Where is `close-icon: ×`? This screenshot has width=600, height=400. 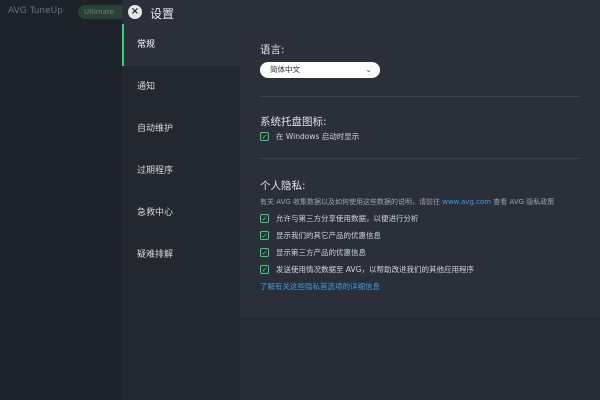 close-icon: × is located at coordinates (135, 12).